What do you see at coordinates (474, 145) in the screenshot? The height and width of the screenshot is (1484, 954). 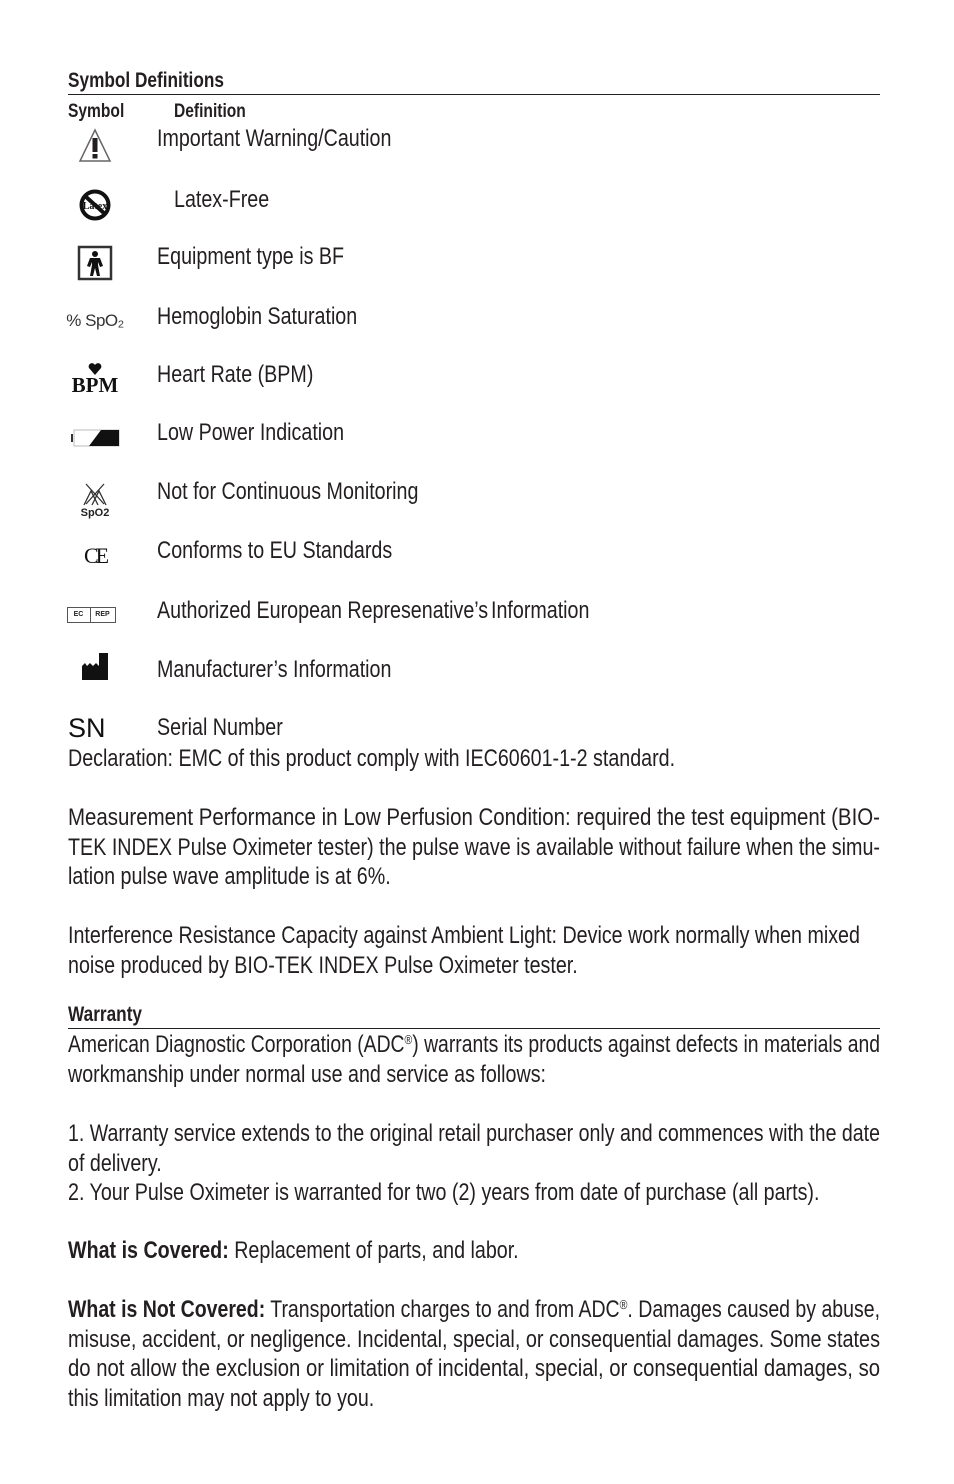 I see `symbol-row: Important Warning/Caution` at bounding box center [474, 145].